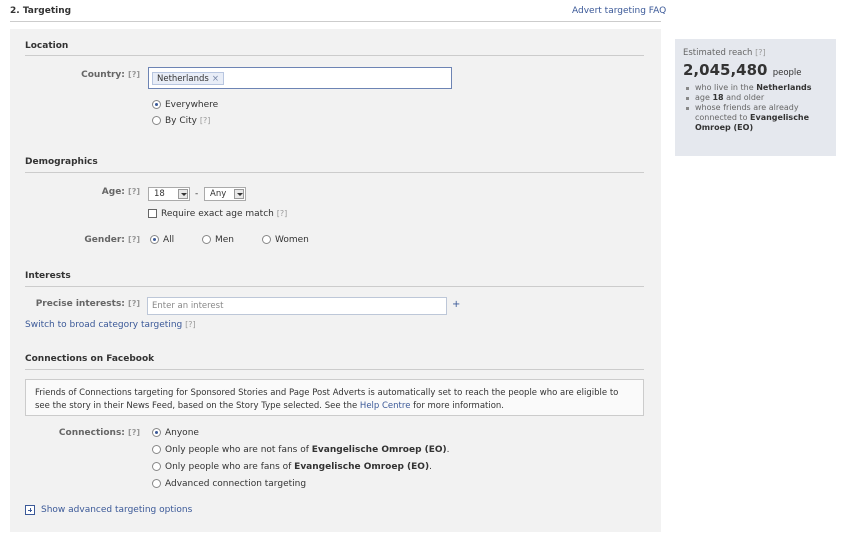  Describe the element at coordinates (334, 172) in the screenshot. I see `demographics-divider` at that location.